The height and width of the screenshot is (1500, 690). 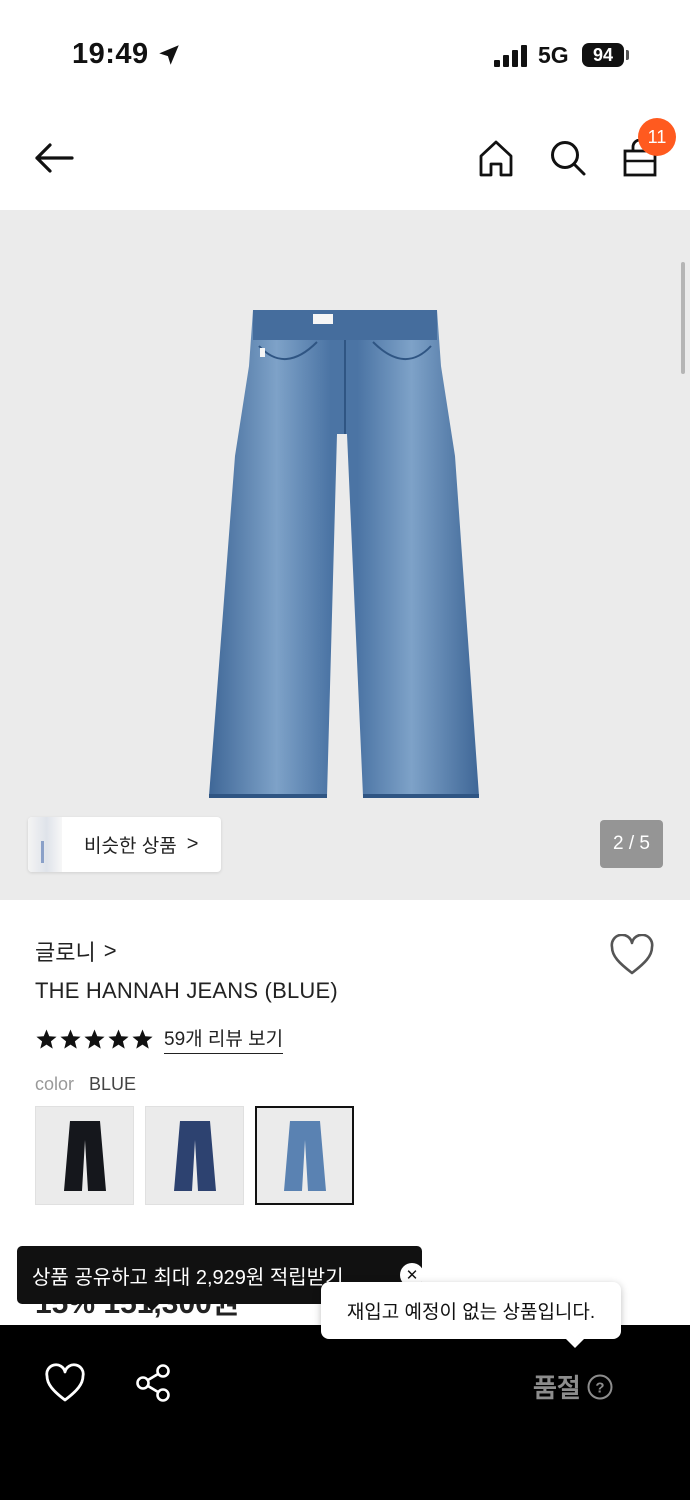 What do you see at coordinates (45, 844) in the screenshot?
I see `similar-product-thumbnail` at bounding box center [45, 844].